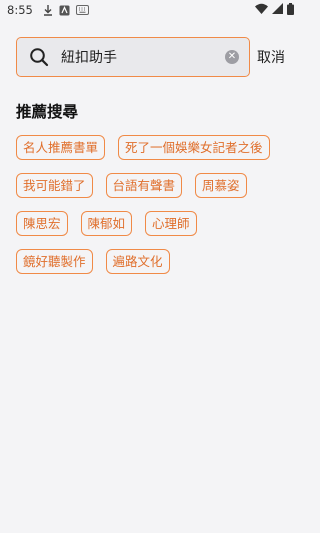 Image resolution: width=320 pixels, height=533 pixels. I want to click on tag-row: 我可能錯了 台語有聲書 周慕姿, so click(152, 185).